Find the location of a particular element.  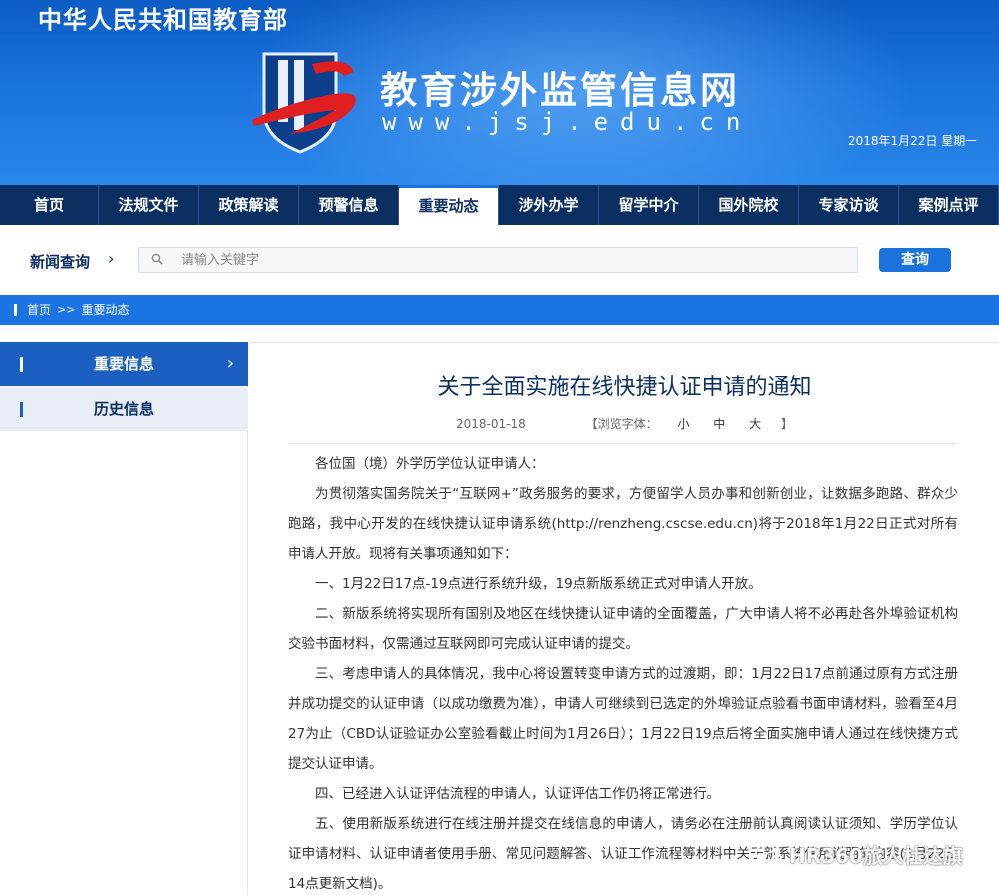

sidebar-item-important: 重要信息 › is located at coordinates (124, 364).